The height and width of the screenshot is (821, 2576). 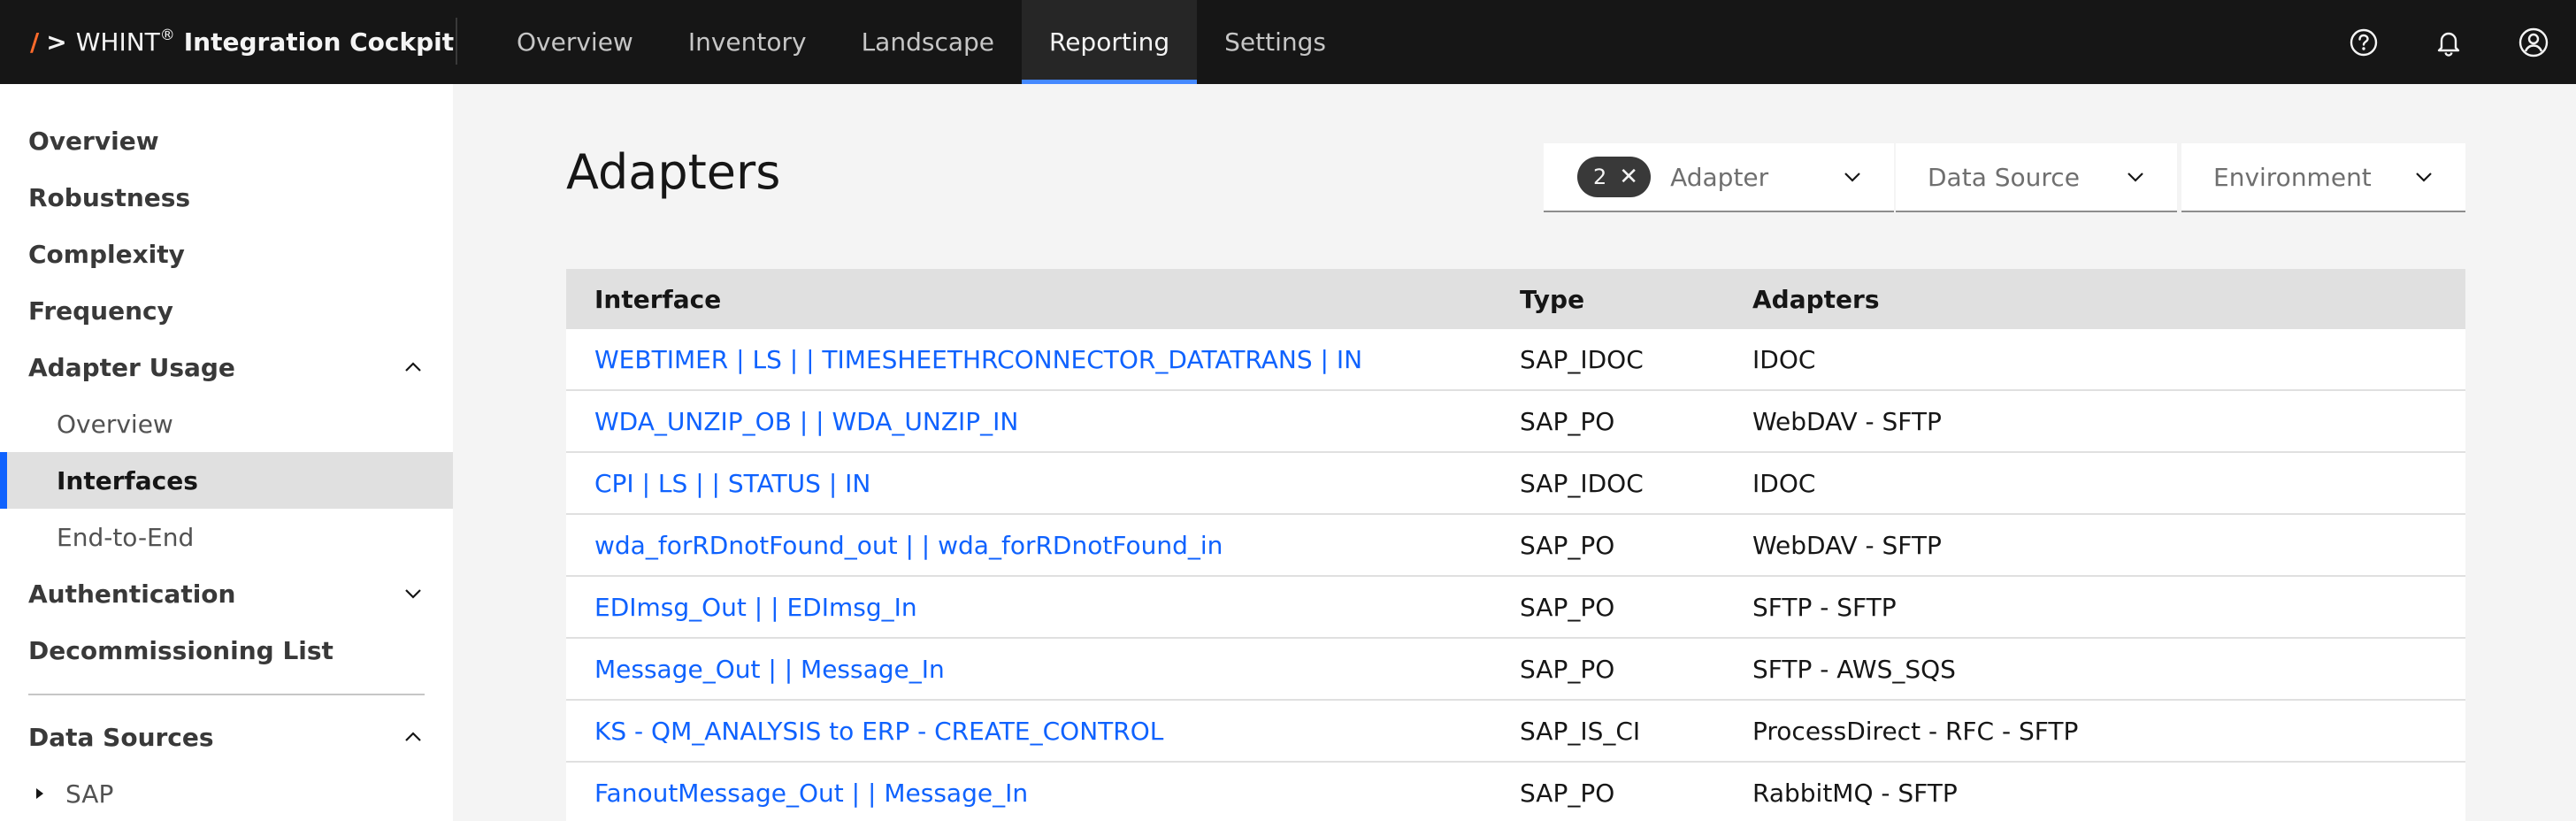 I want to click on sidebar-subitem-end-to-end: End-to-End, so click(x=226, y=537).